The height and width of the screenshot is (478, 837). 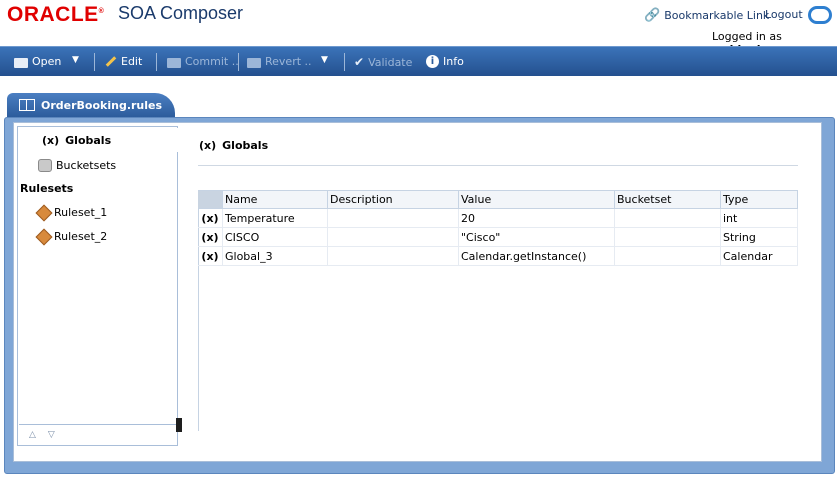 What do you see at coordinates (275, 256) in the screenshot?
I see `cell-name: Global_3` at bounding box center [275, 256].